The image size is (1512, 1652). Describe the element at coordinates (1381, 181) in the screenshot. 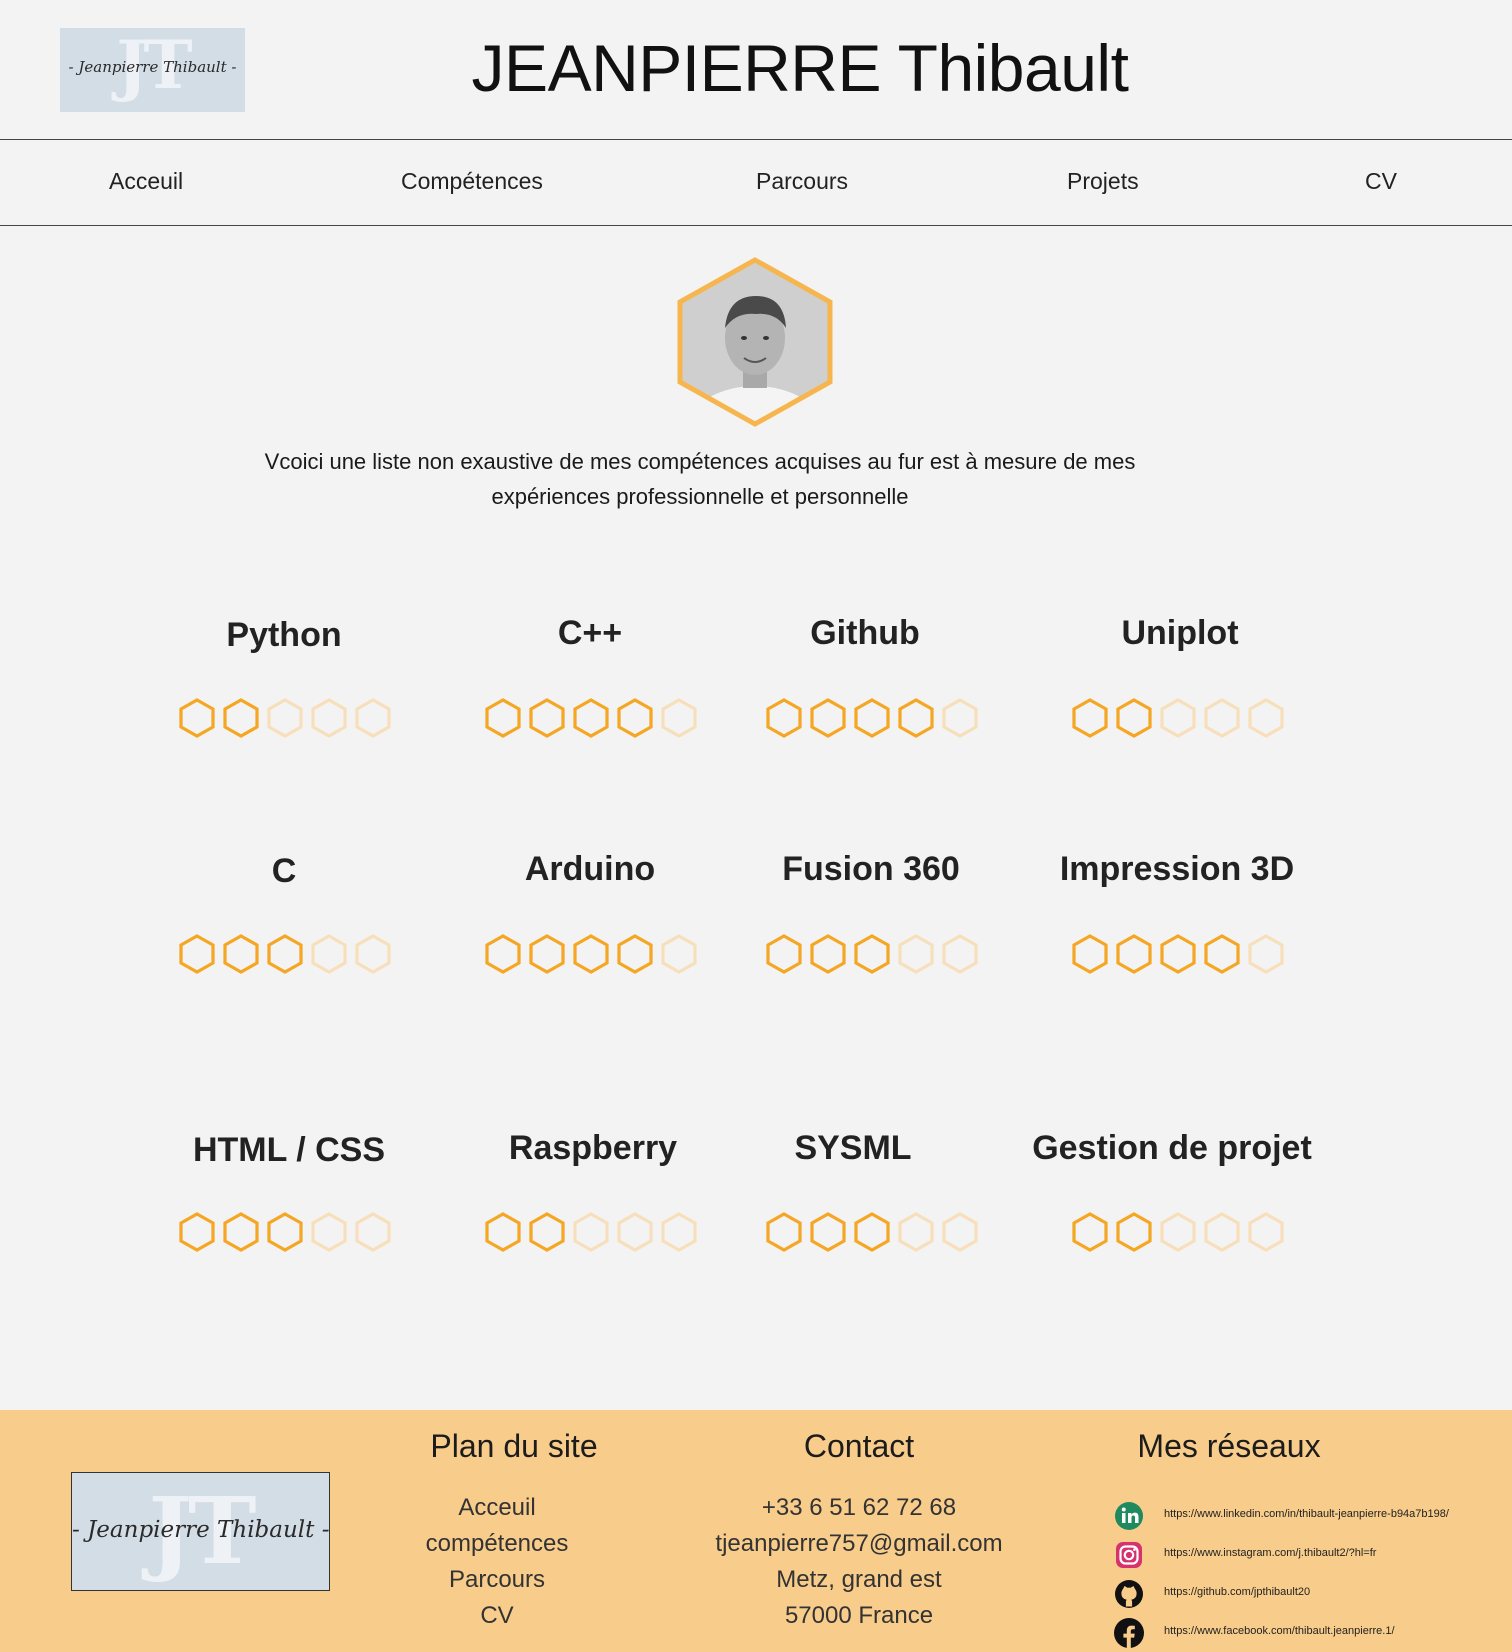

I see `nav-item-cv: CV` at that location.